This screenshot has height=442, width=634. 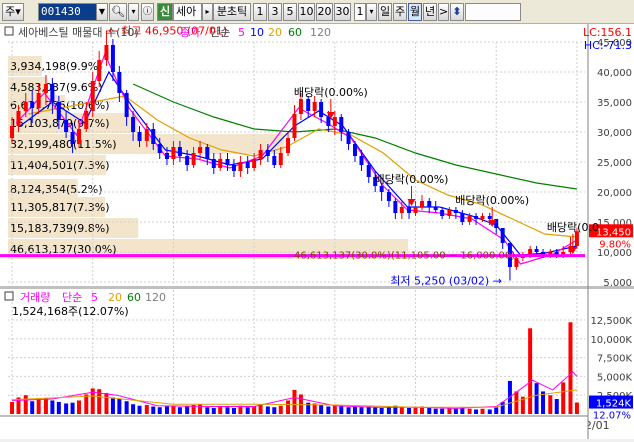 I want to click on period-button-1: 1, so click(x=260, y=12).